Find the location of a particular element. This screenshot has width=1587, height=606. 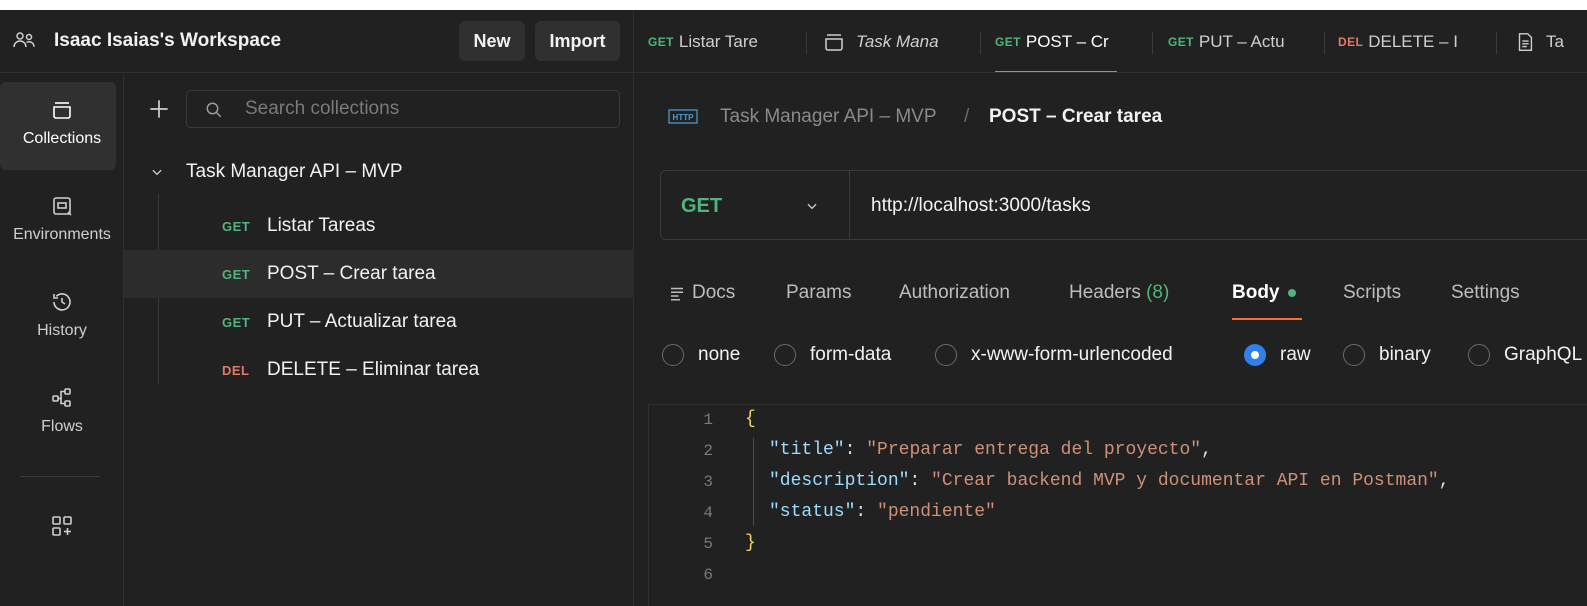

workspace-header: Isaac Isaias's Workspace New Import is located at coordinates (317, 41).